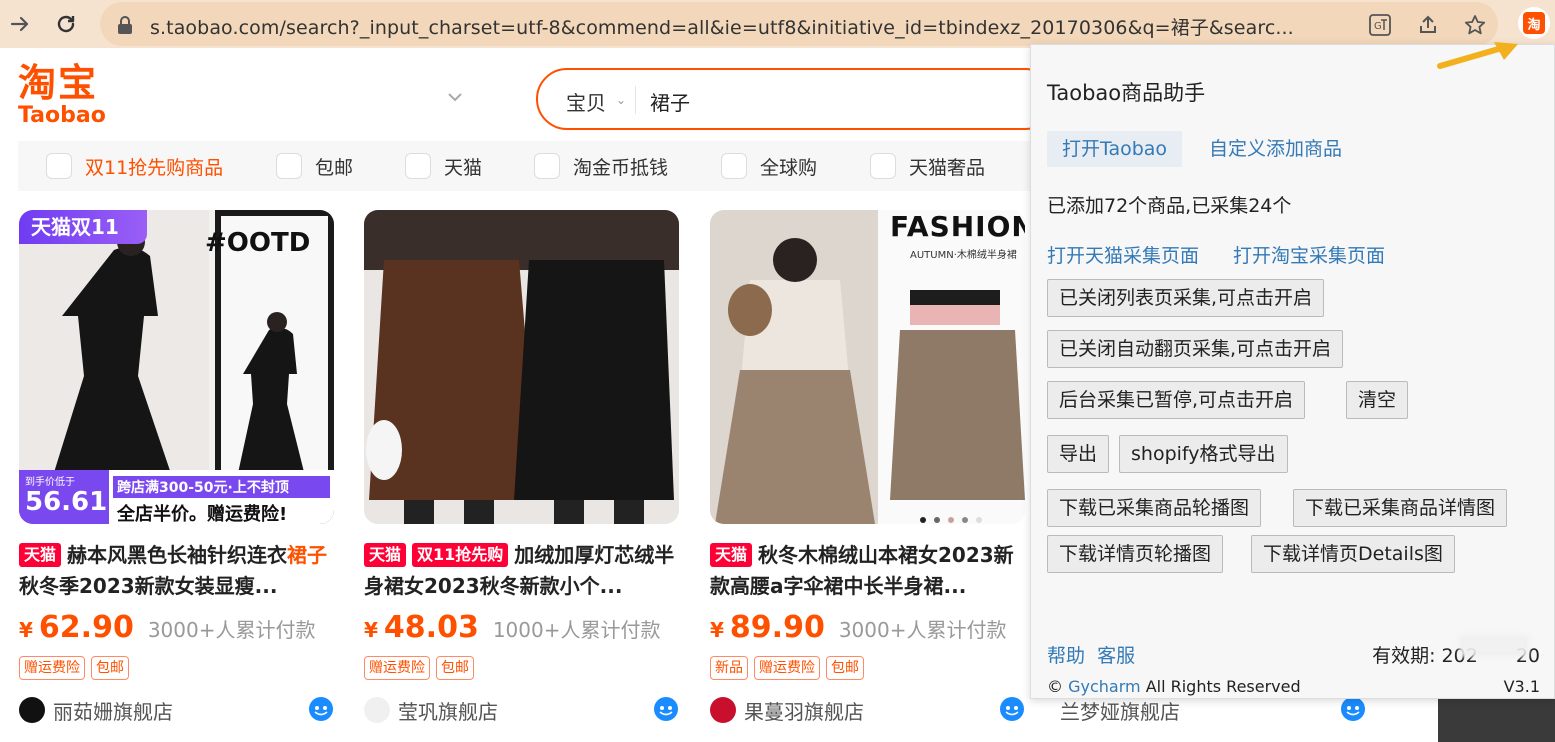 The image size is (1555, 742). I want to click on chevron-down-icon: ⌄, so click(621, 100).